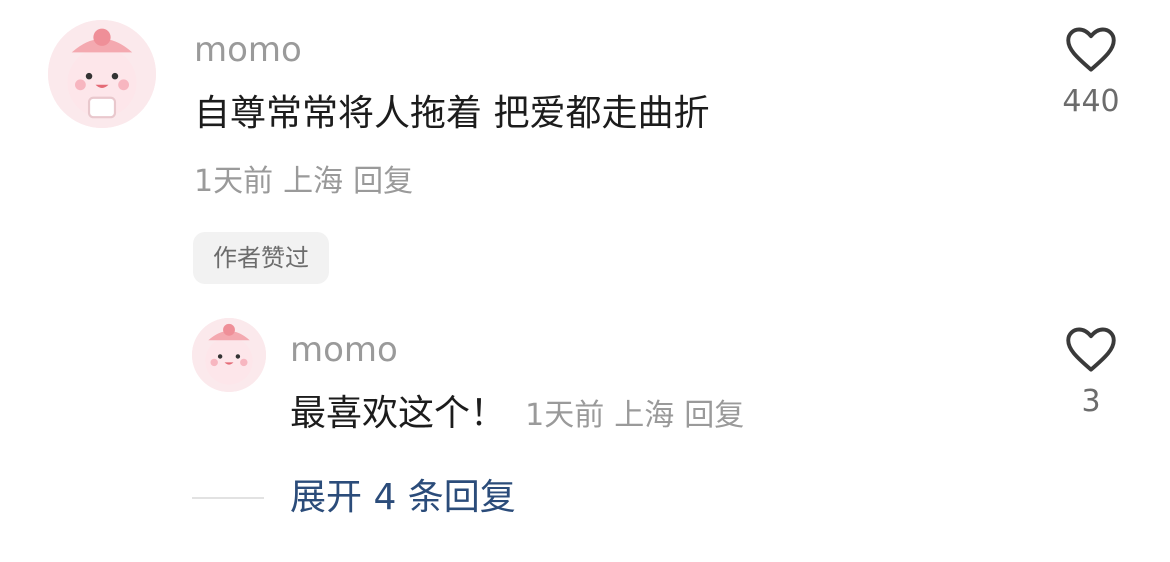  I want to click on comment-text: 自尊常常将人拖着 把爱都走曲折, so click(451, 114).